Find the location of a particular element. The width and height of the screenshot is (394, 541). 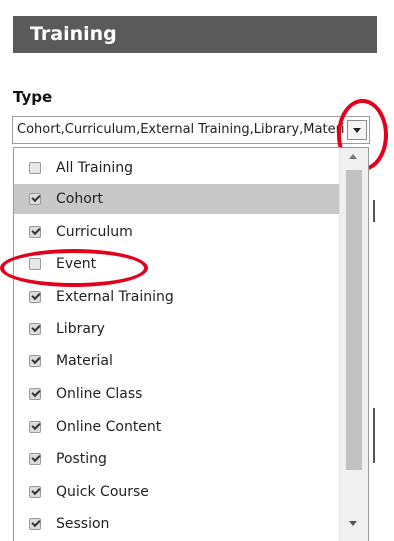

option-library: Library is located at coordinates (176, 329).